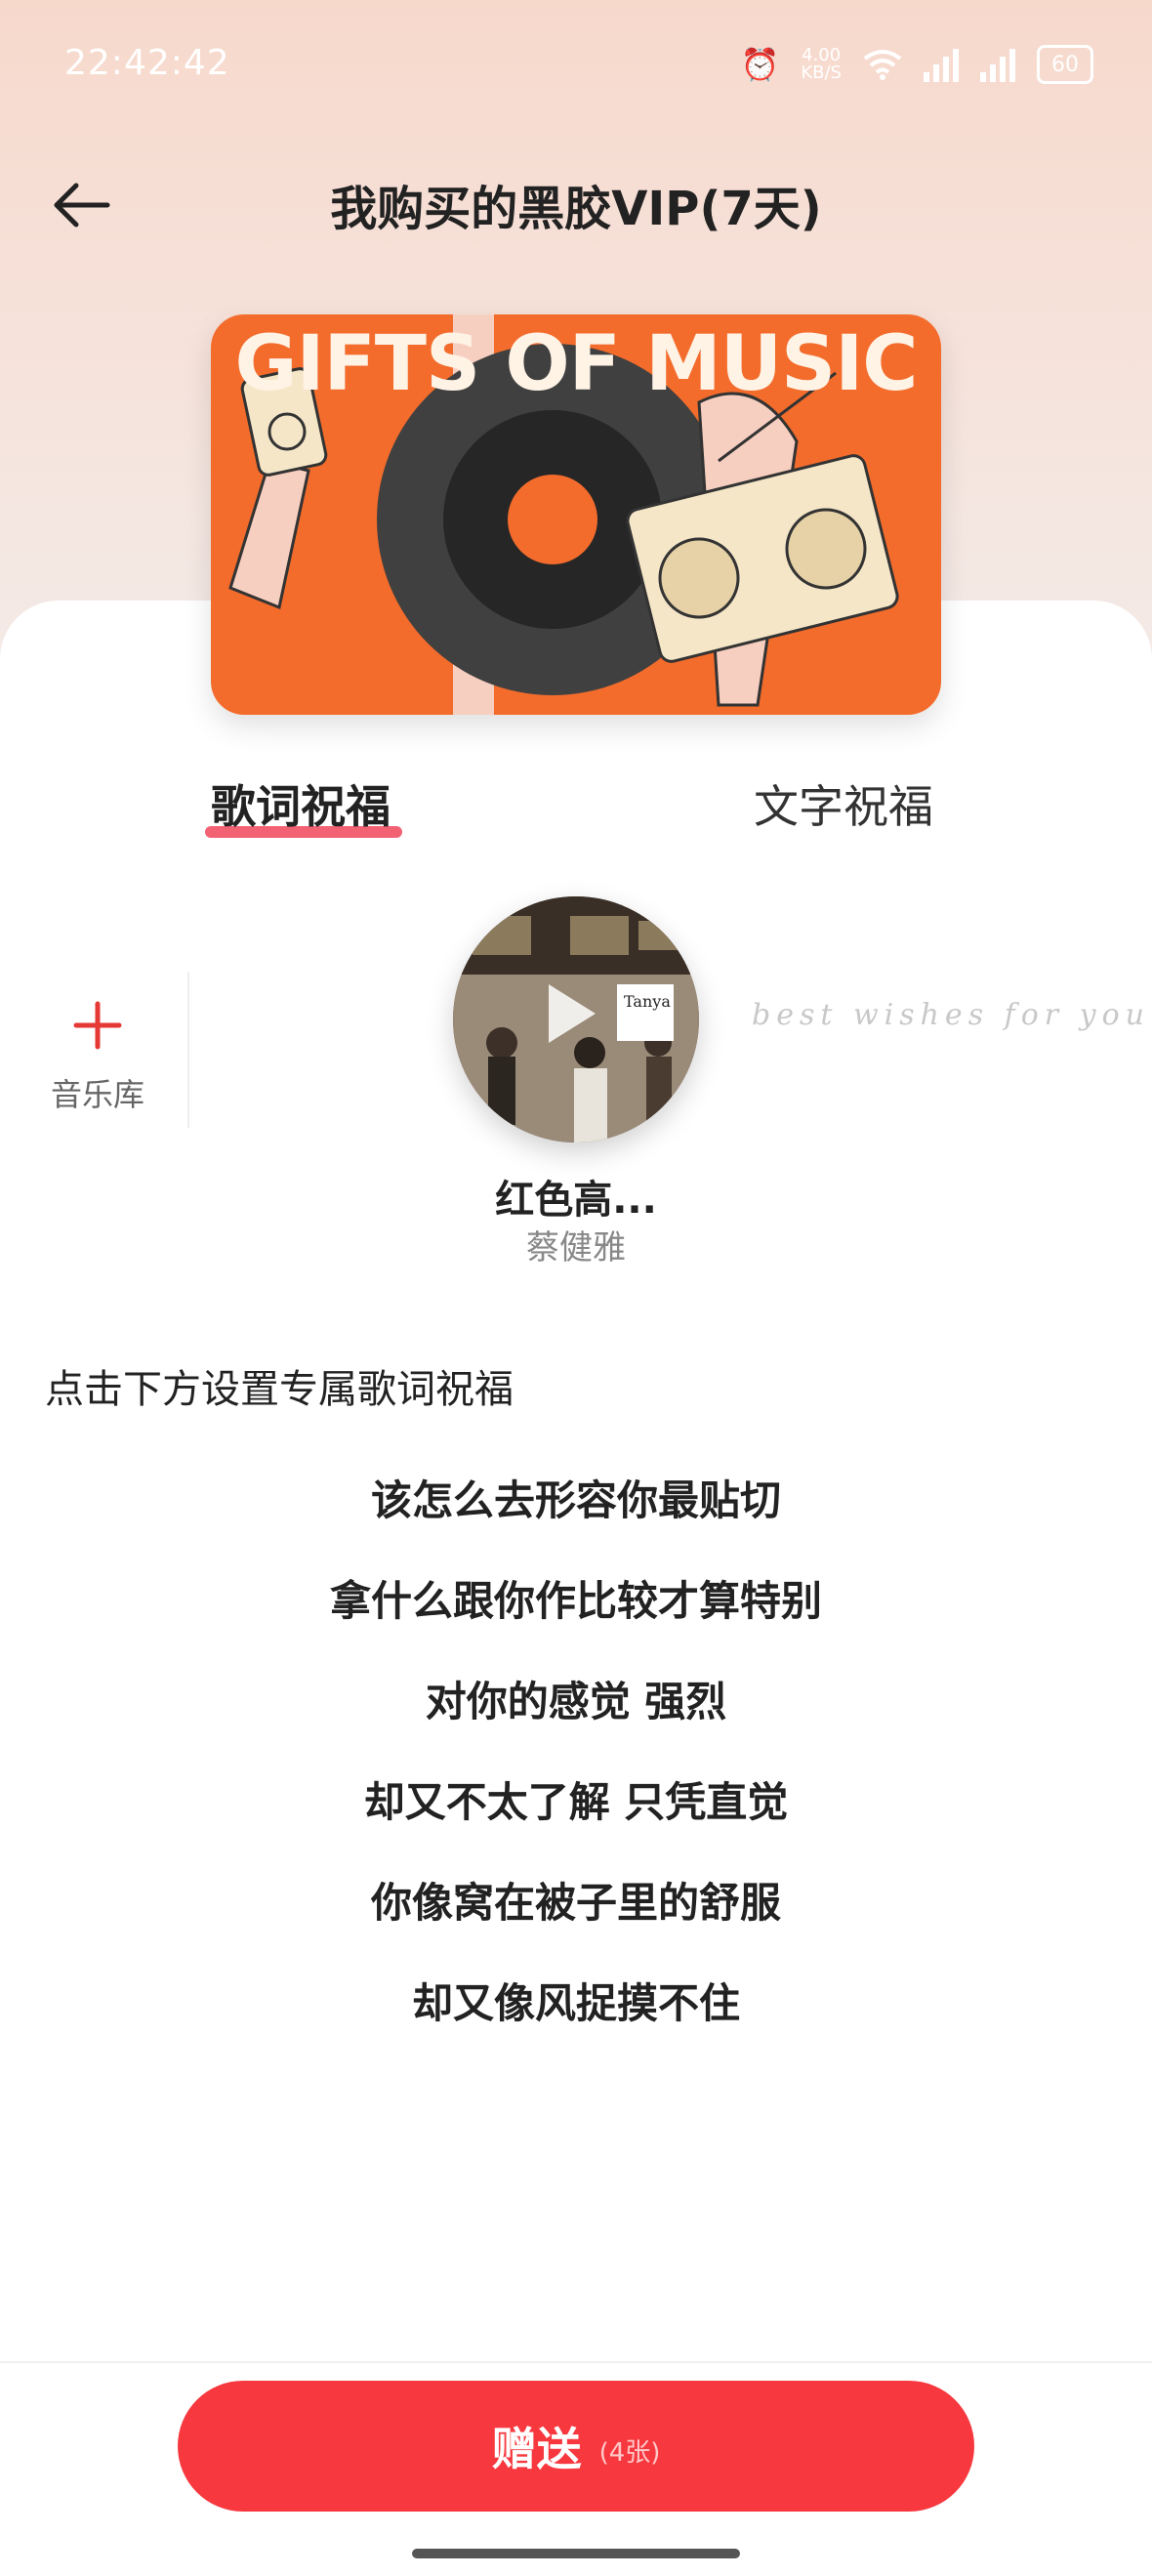 The image size is (1152, 2576). Describe the element at coordinates (917, 65) in the screenshot. I see `status-icons: ⏰ 4.00 KB/S 60` at that location.